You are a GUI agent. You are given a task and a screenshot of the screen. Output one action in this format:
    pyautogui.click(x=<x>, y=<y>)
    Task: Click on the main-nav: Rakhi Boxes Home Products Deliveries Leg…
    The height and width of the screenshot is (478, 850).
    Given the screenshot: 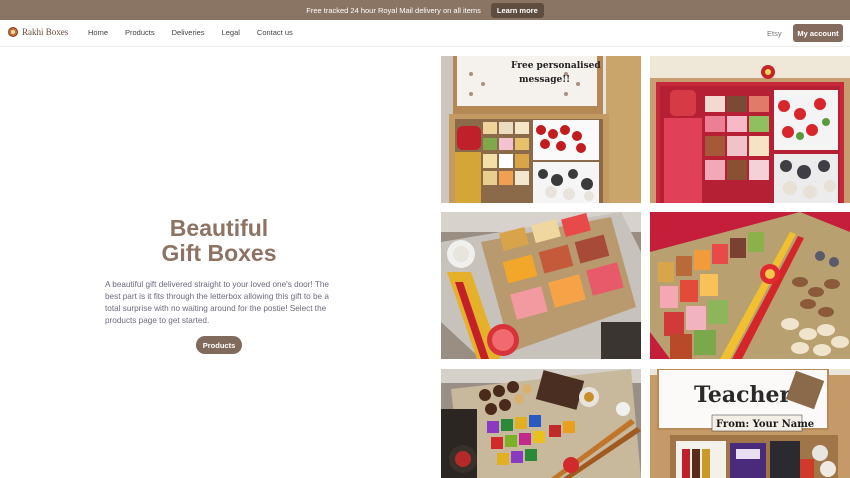 What is the action you would take?
    pyautogui.click(x=425, y=33)
    